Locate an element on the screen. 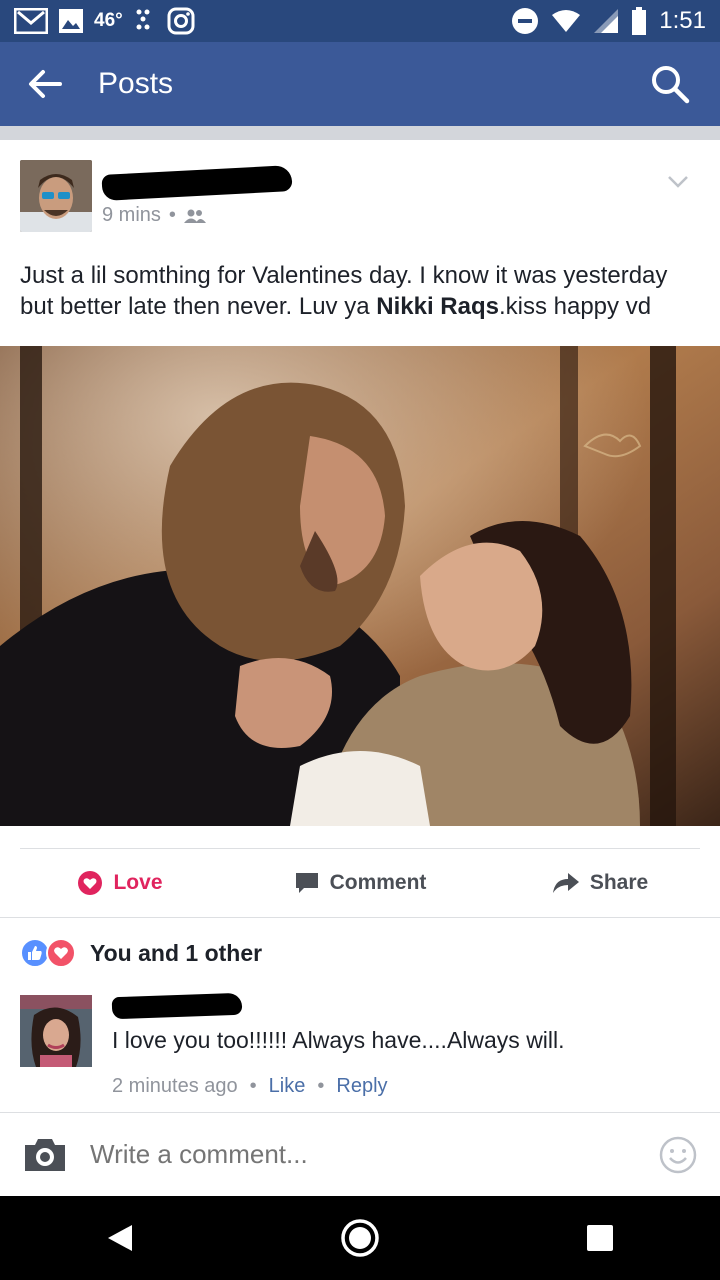  comment-meta: 2 minutes ago • Like • Reply is located at coordinates (250, 1086).